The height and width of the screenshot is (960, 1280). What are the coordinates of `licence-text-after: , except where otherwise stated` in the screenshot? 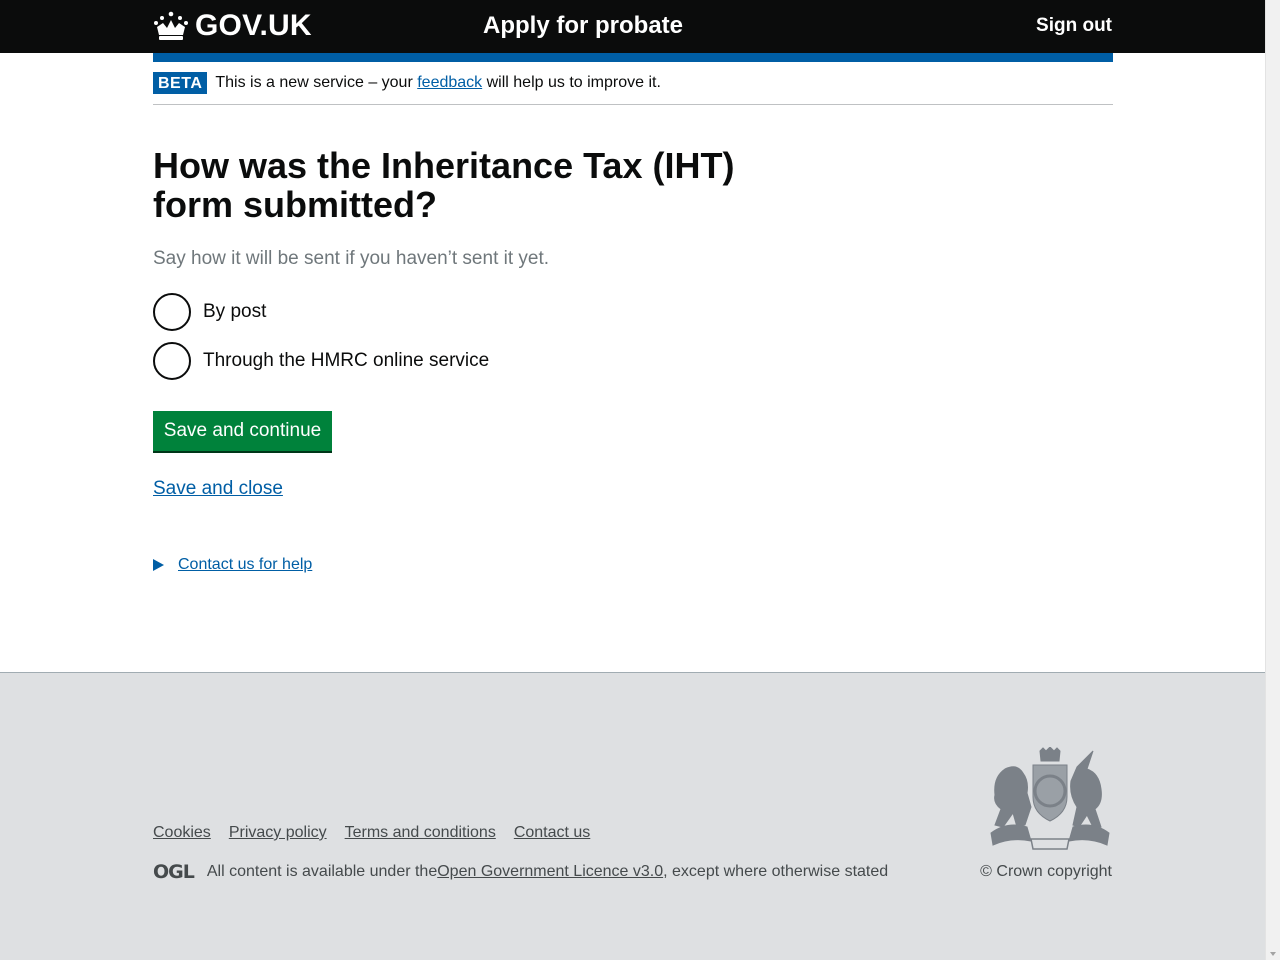 It's located at (776, 871).